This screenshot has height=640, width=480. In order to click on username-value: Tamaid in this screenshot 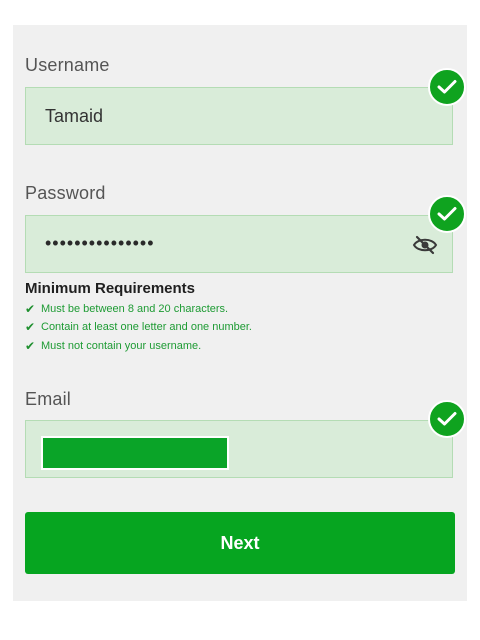, I will do `click(74, 116)`.